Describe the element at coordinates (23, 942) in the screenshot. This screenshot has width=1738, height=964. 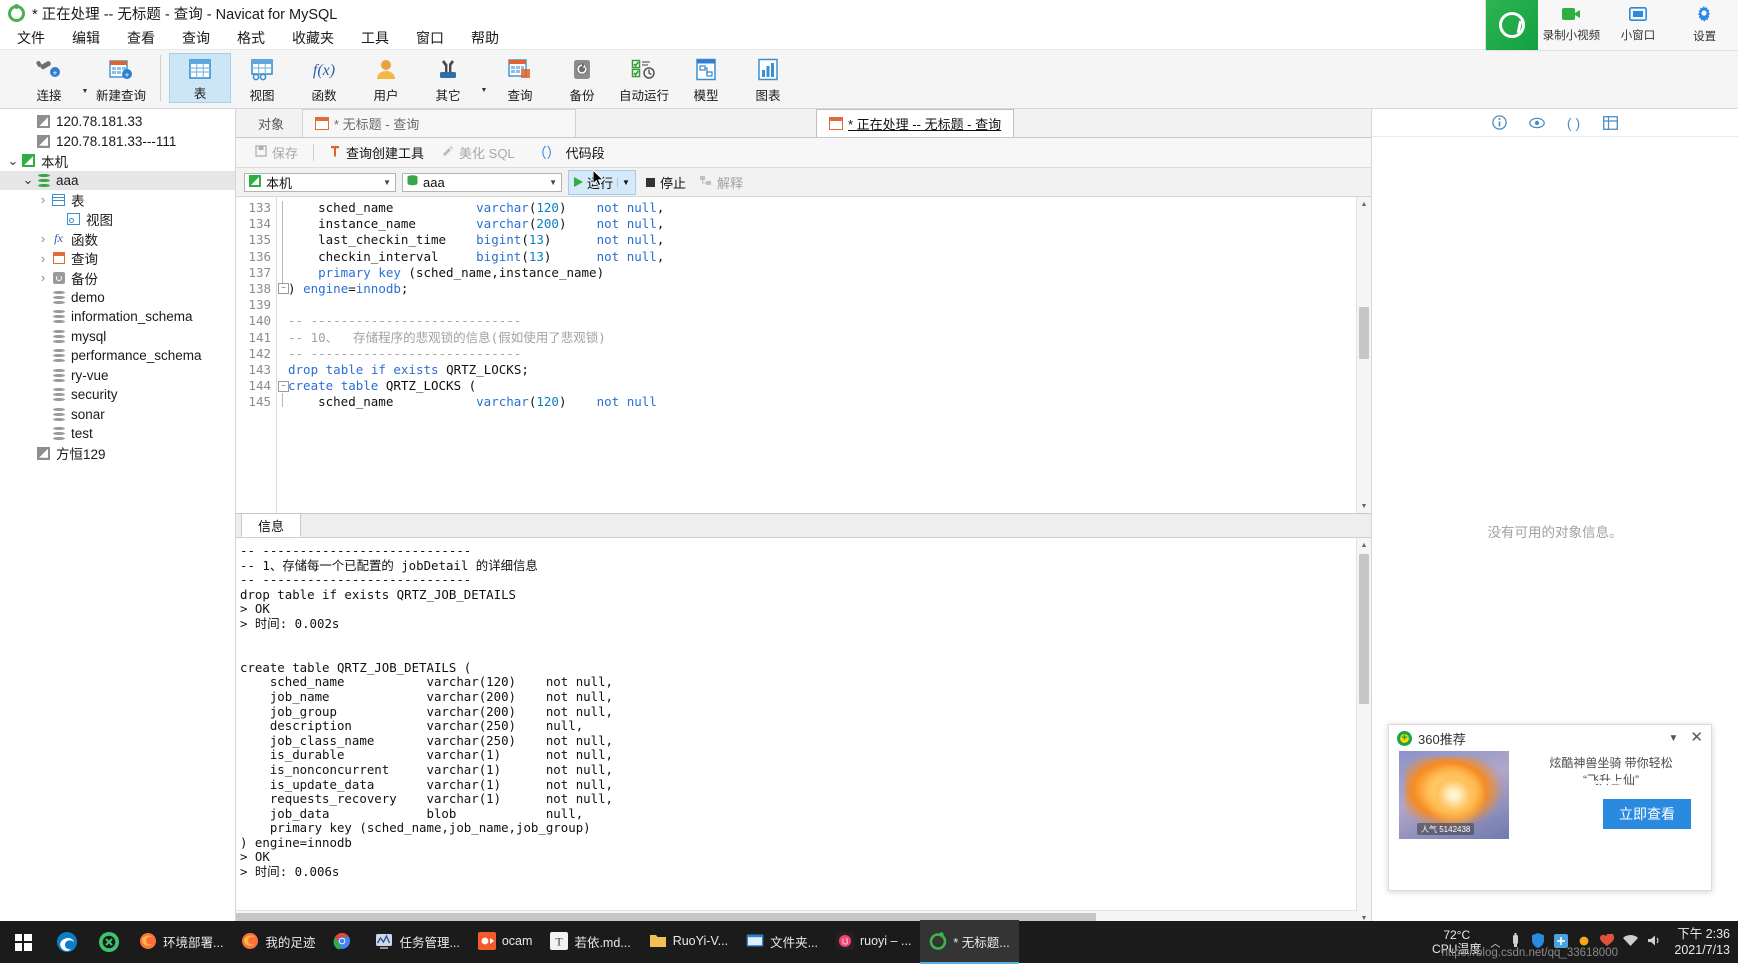
I see `windows-start-icon` at that location.